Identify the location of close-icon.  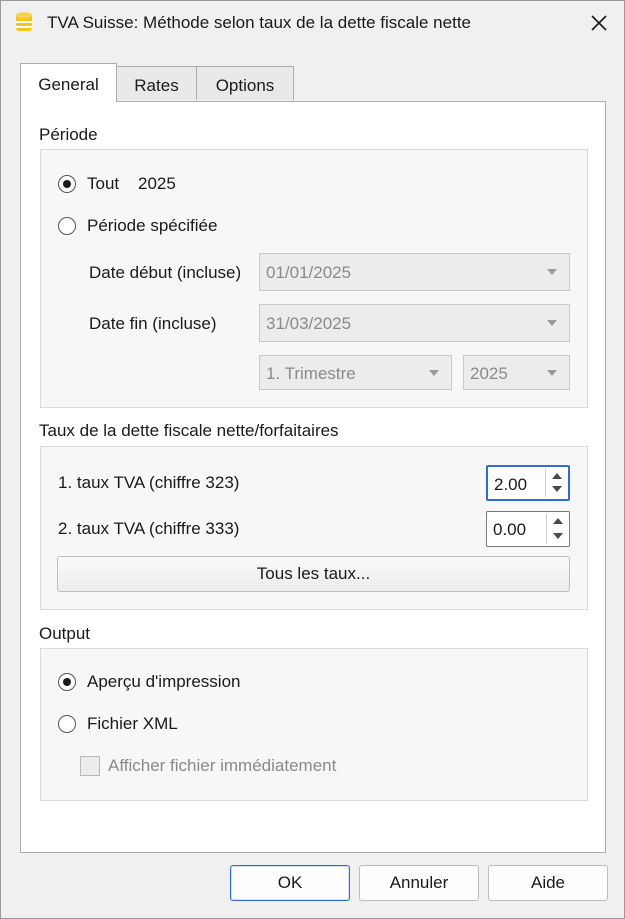
(599, 23).